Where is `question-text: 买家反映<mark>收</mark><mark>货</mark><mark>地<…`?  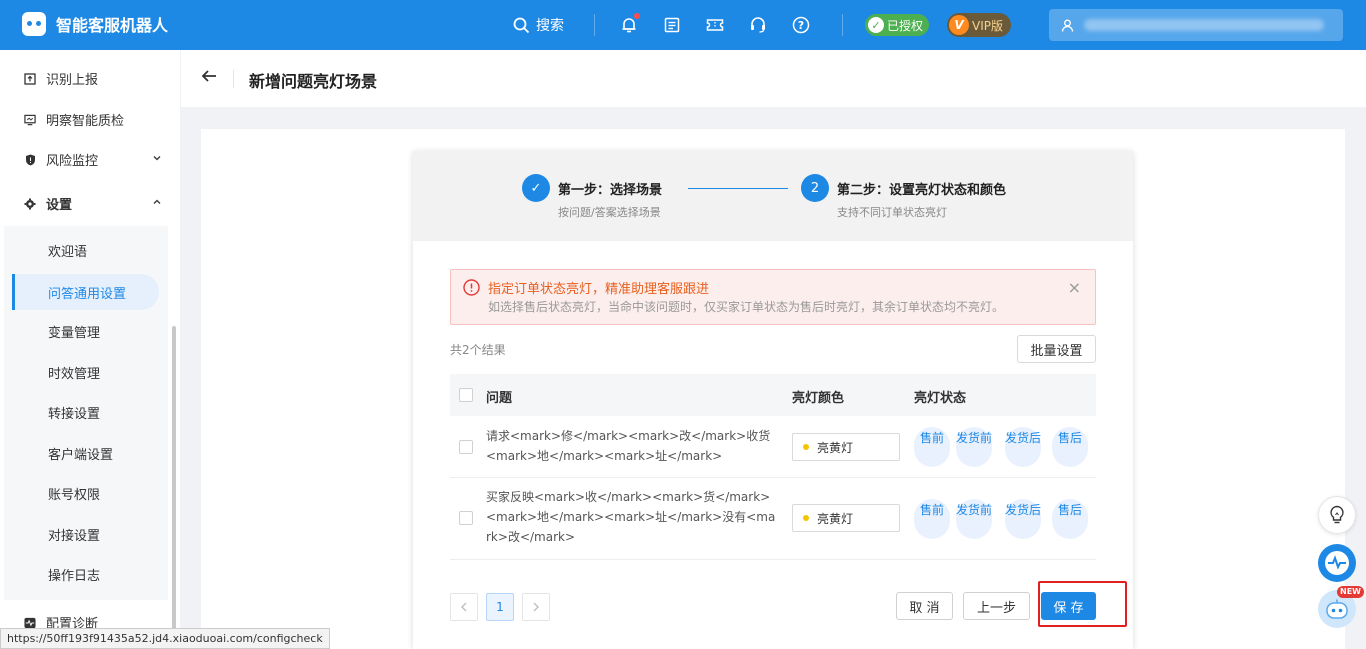
question-text: 买家反映<mark>收</mark><mark>货</mark><mark>地<… is located at coordinates (631, 517).